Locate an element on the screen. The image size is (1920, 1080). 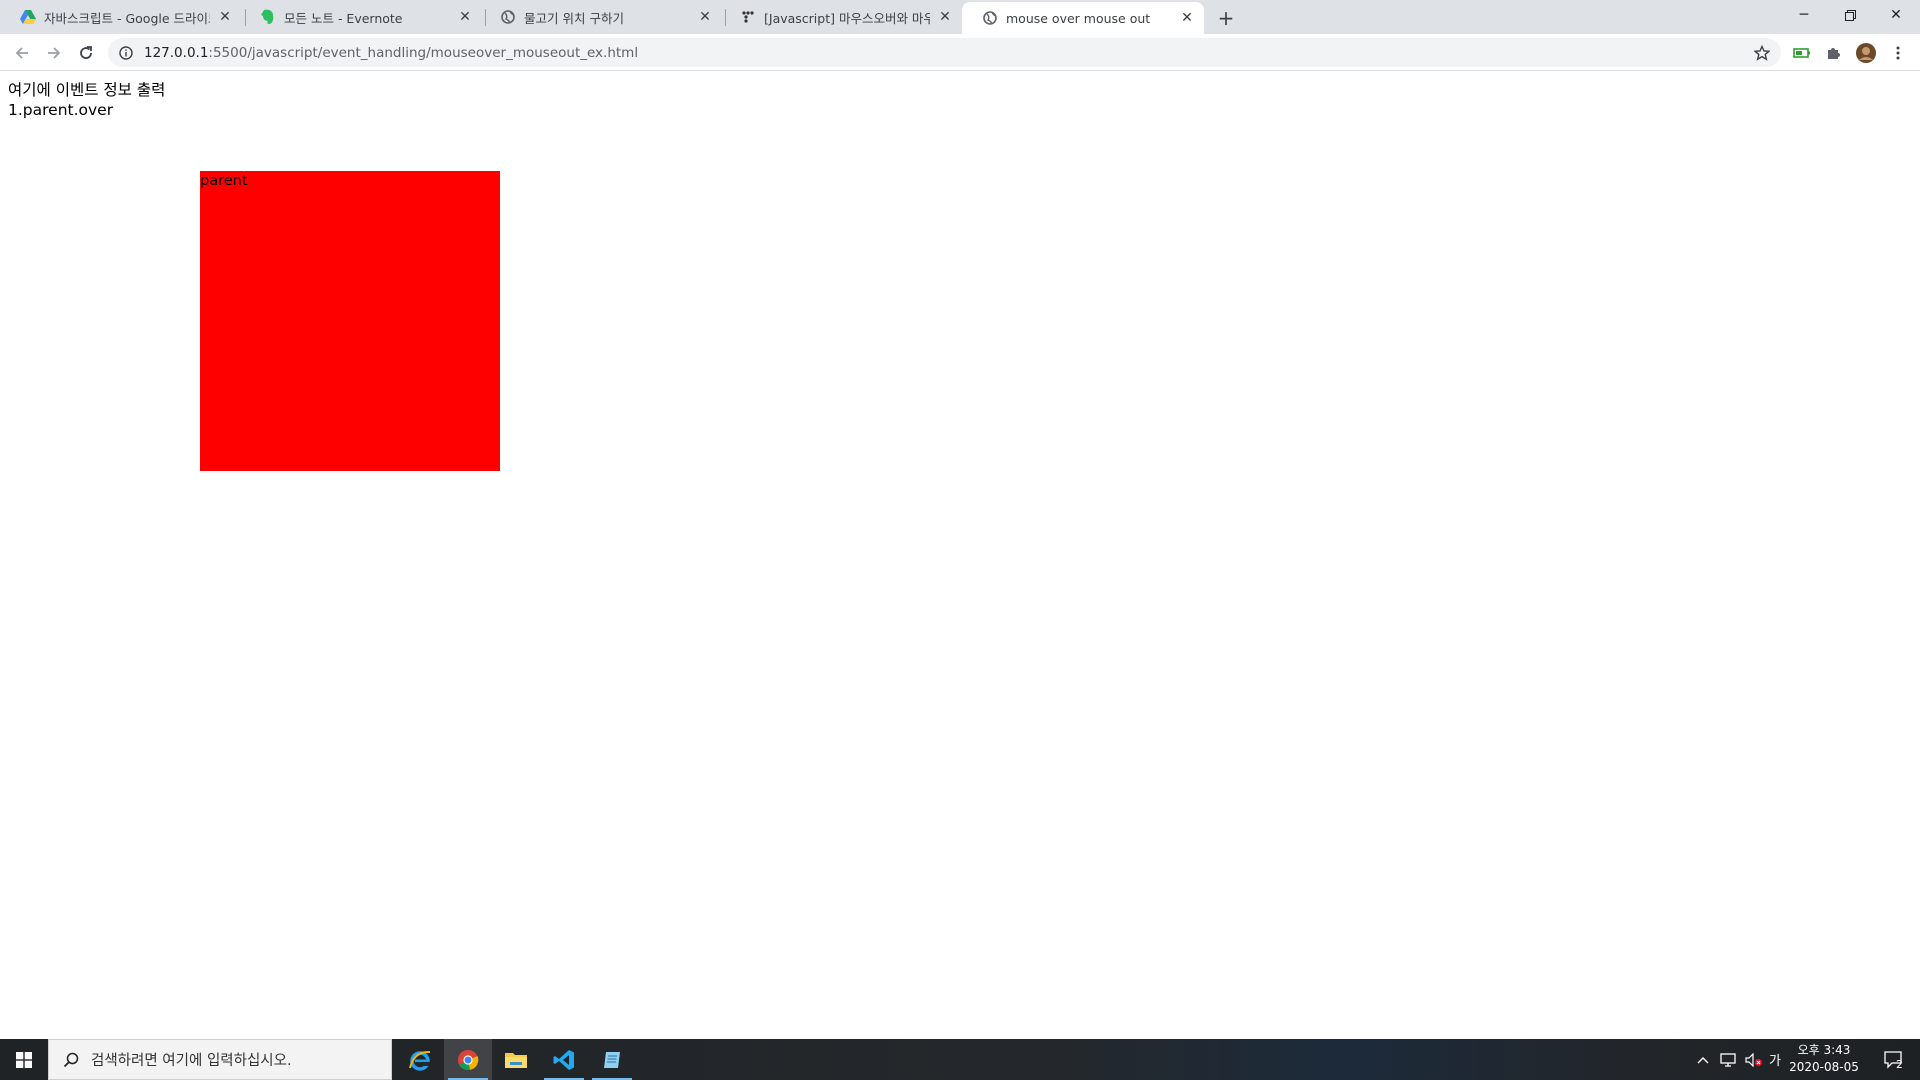
restore-button is located at coordinates (1850, 15).